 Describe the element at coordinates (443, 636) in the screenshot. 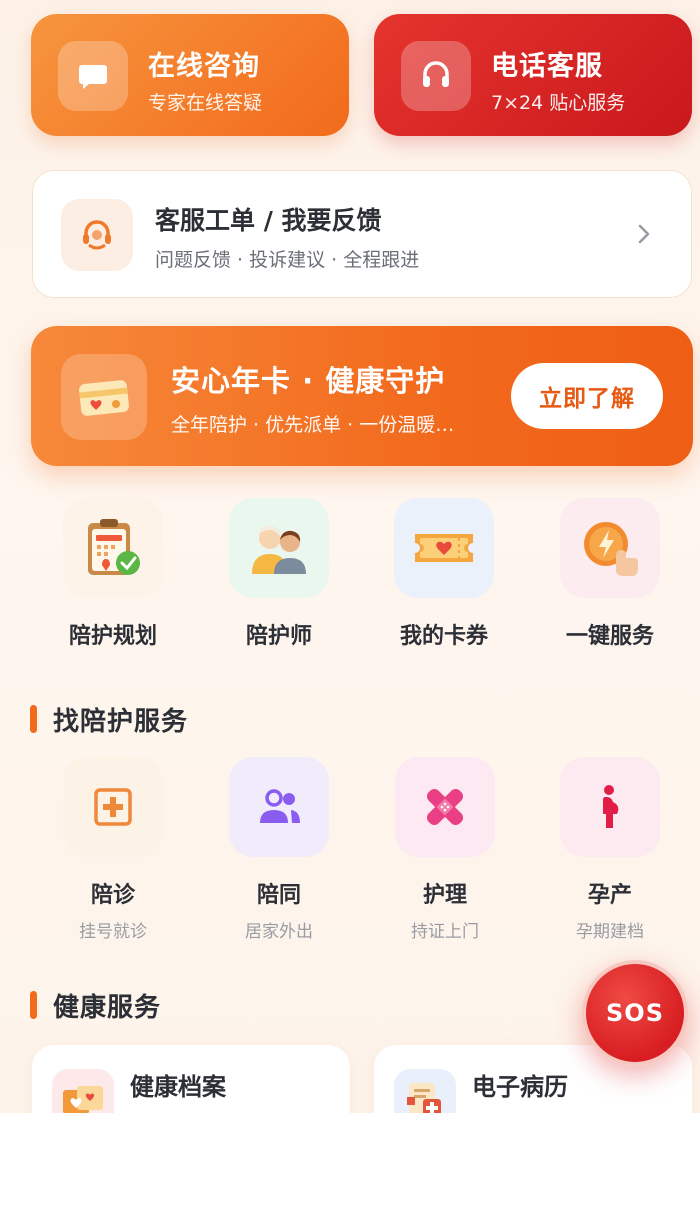

I see `grid-label: 我的卡券` at that location.